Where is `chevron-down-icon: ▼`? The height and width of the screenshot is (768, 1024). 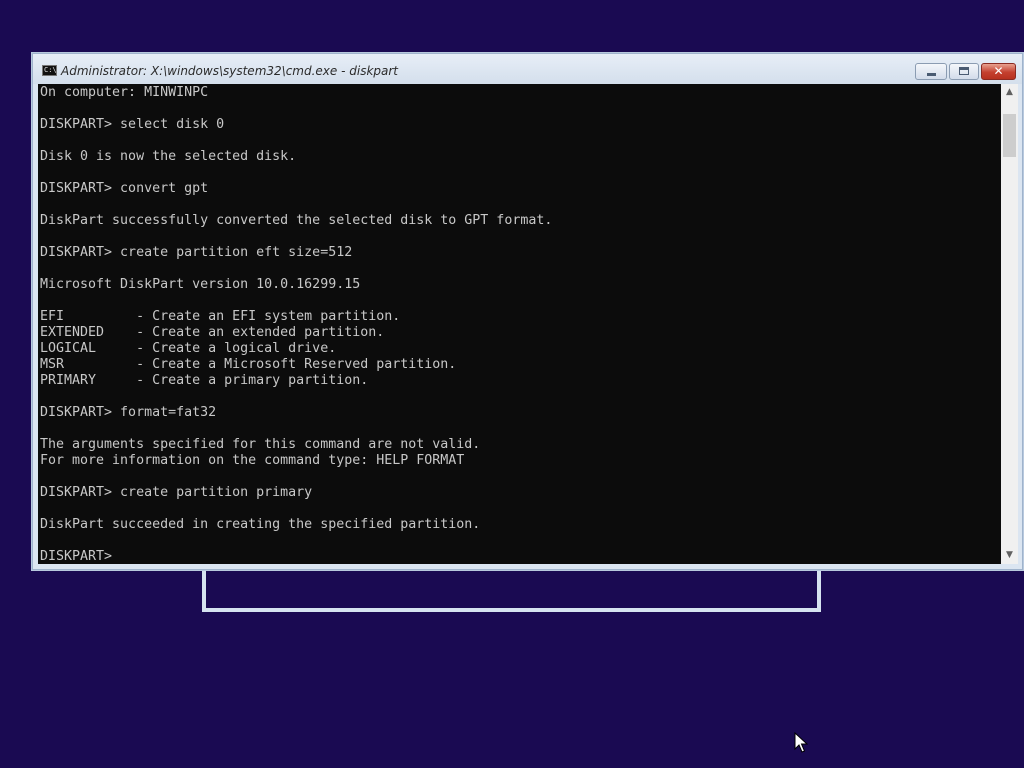
chevron-down-icon: ▼ is located at coordinates (1009, 555).